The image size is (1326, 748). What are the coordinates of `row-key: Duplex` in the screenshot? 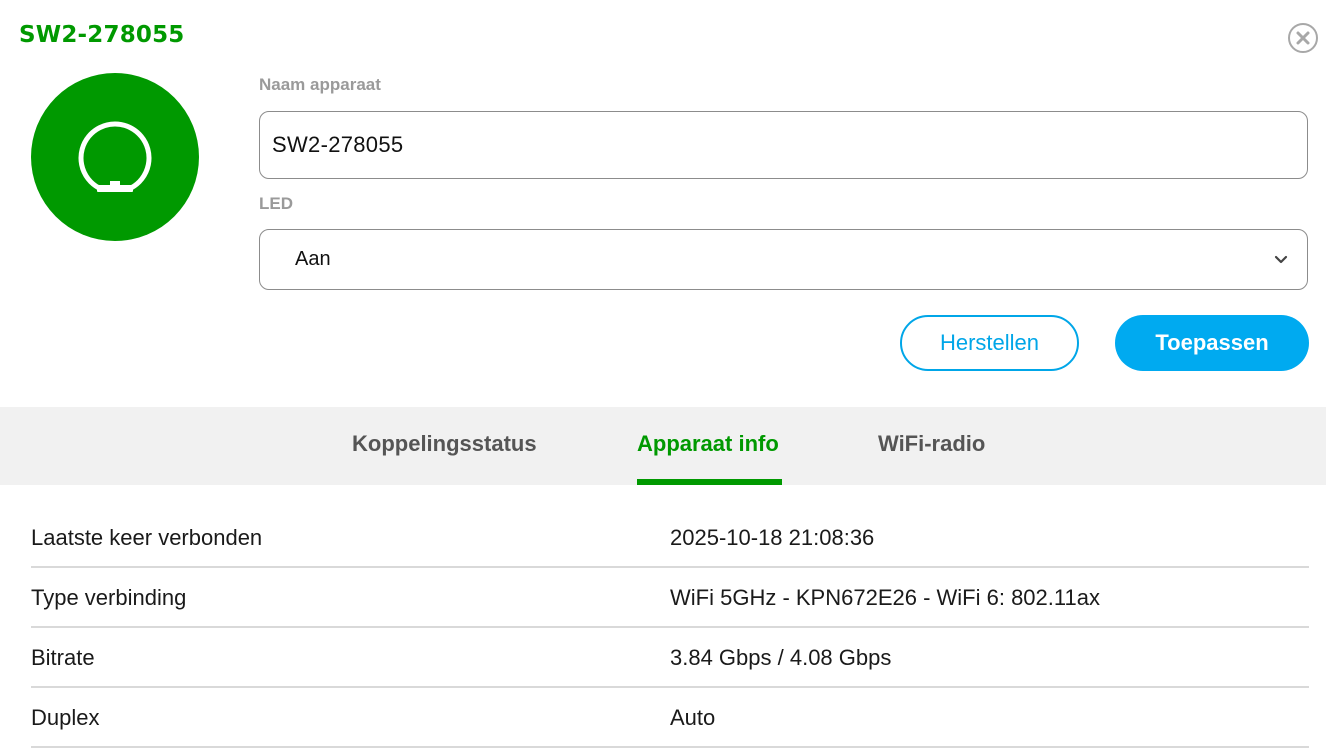 It's located at (65, 717).